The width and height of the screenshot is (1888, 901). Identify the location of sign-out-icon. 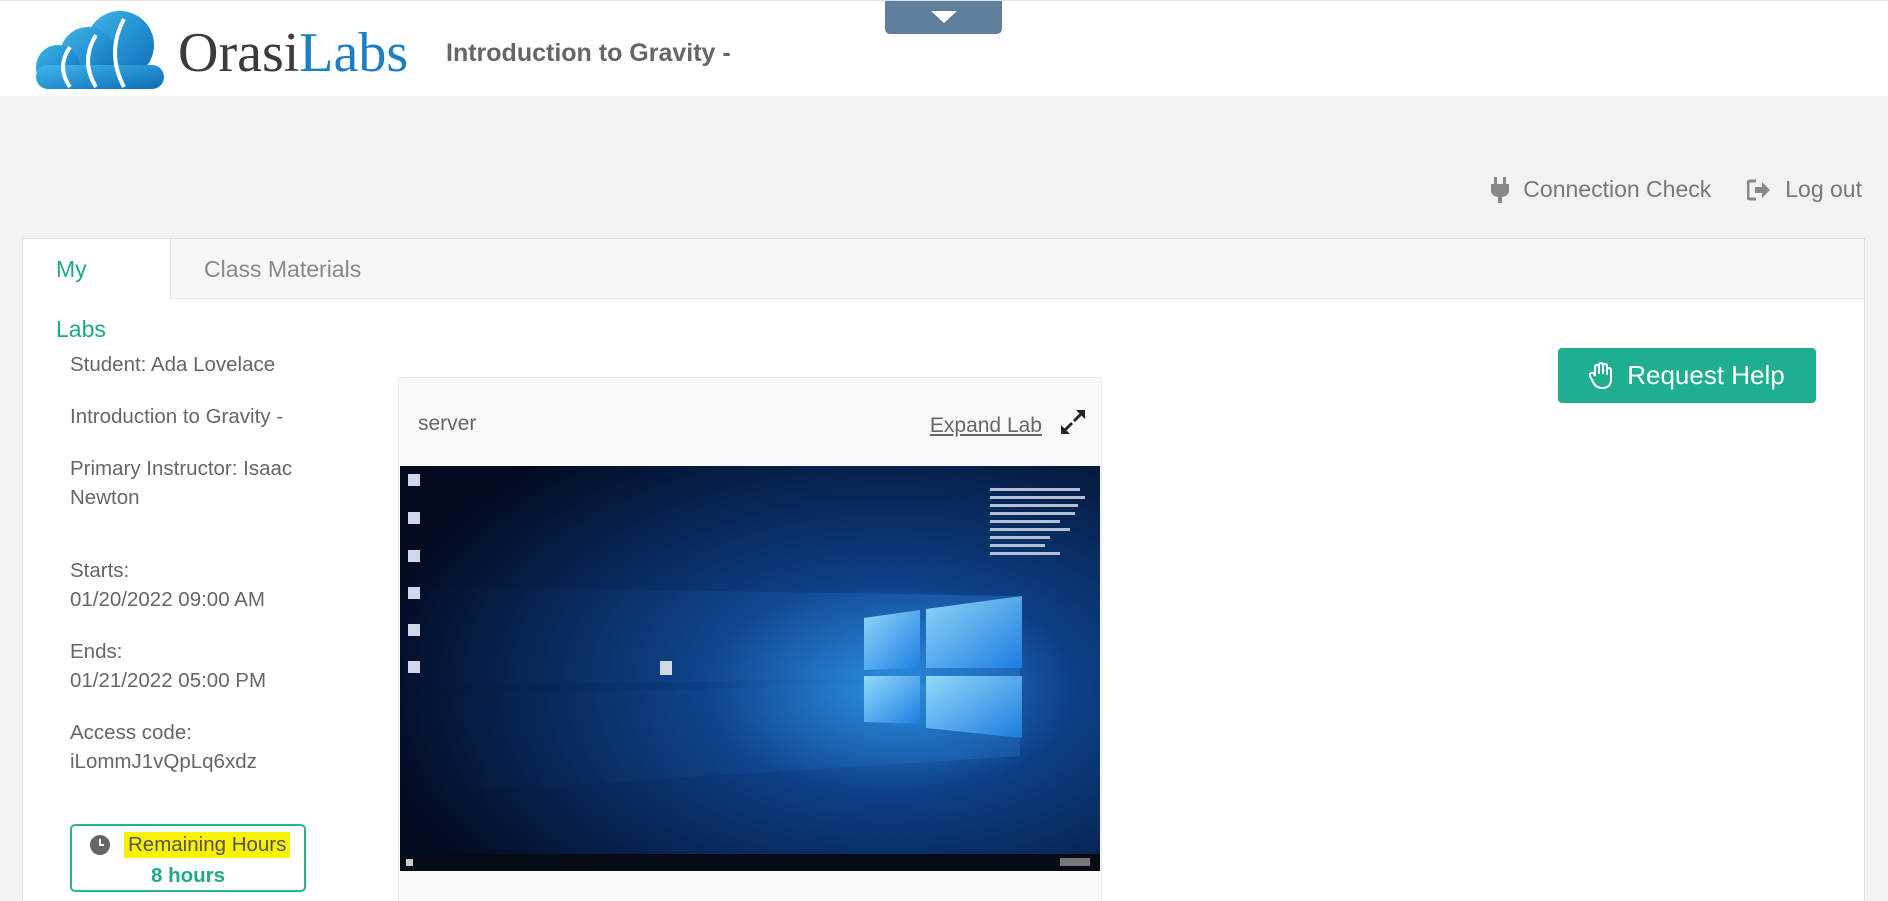
(1759, 189).